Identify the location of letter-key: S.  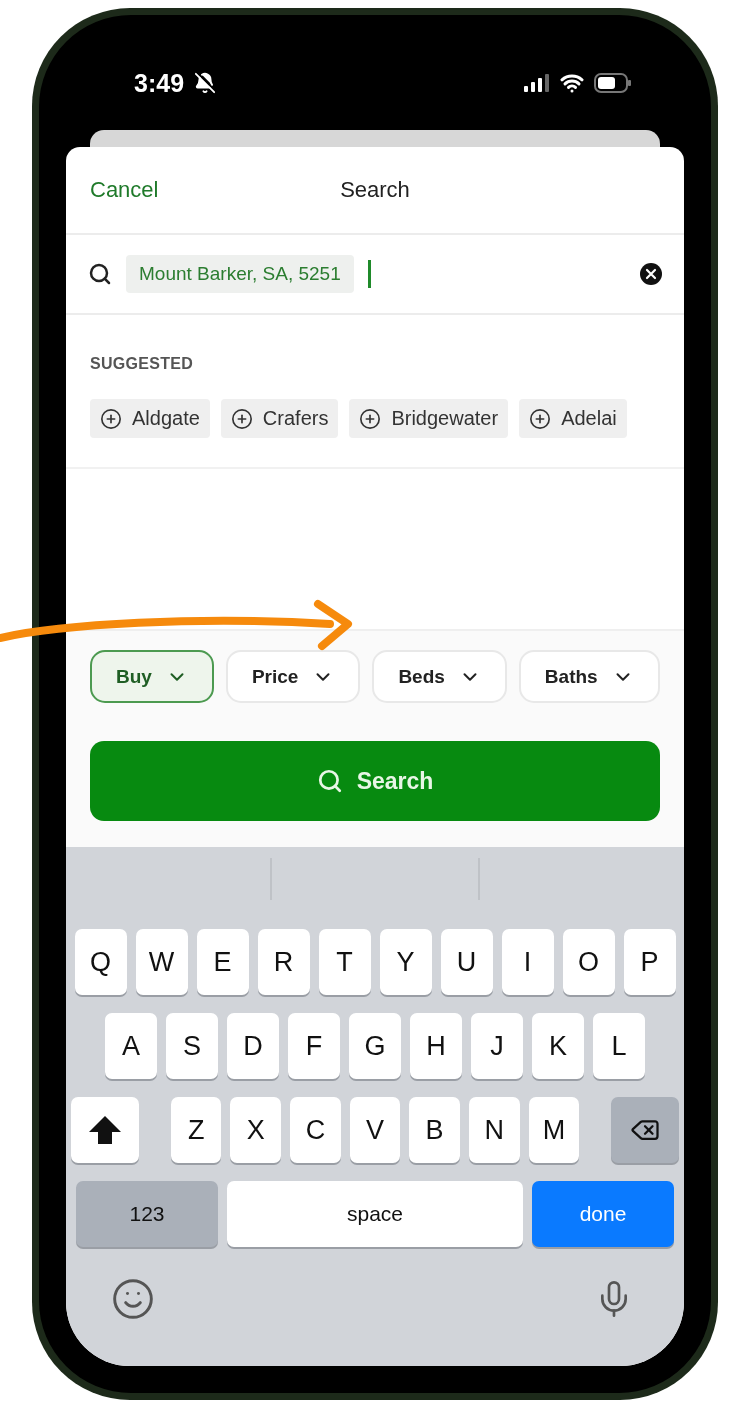
(192, 1046).